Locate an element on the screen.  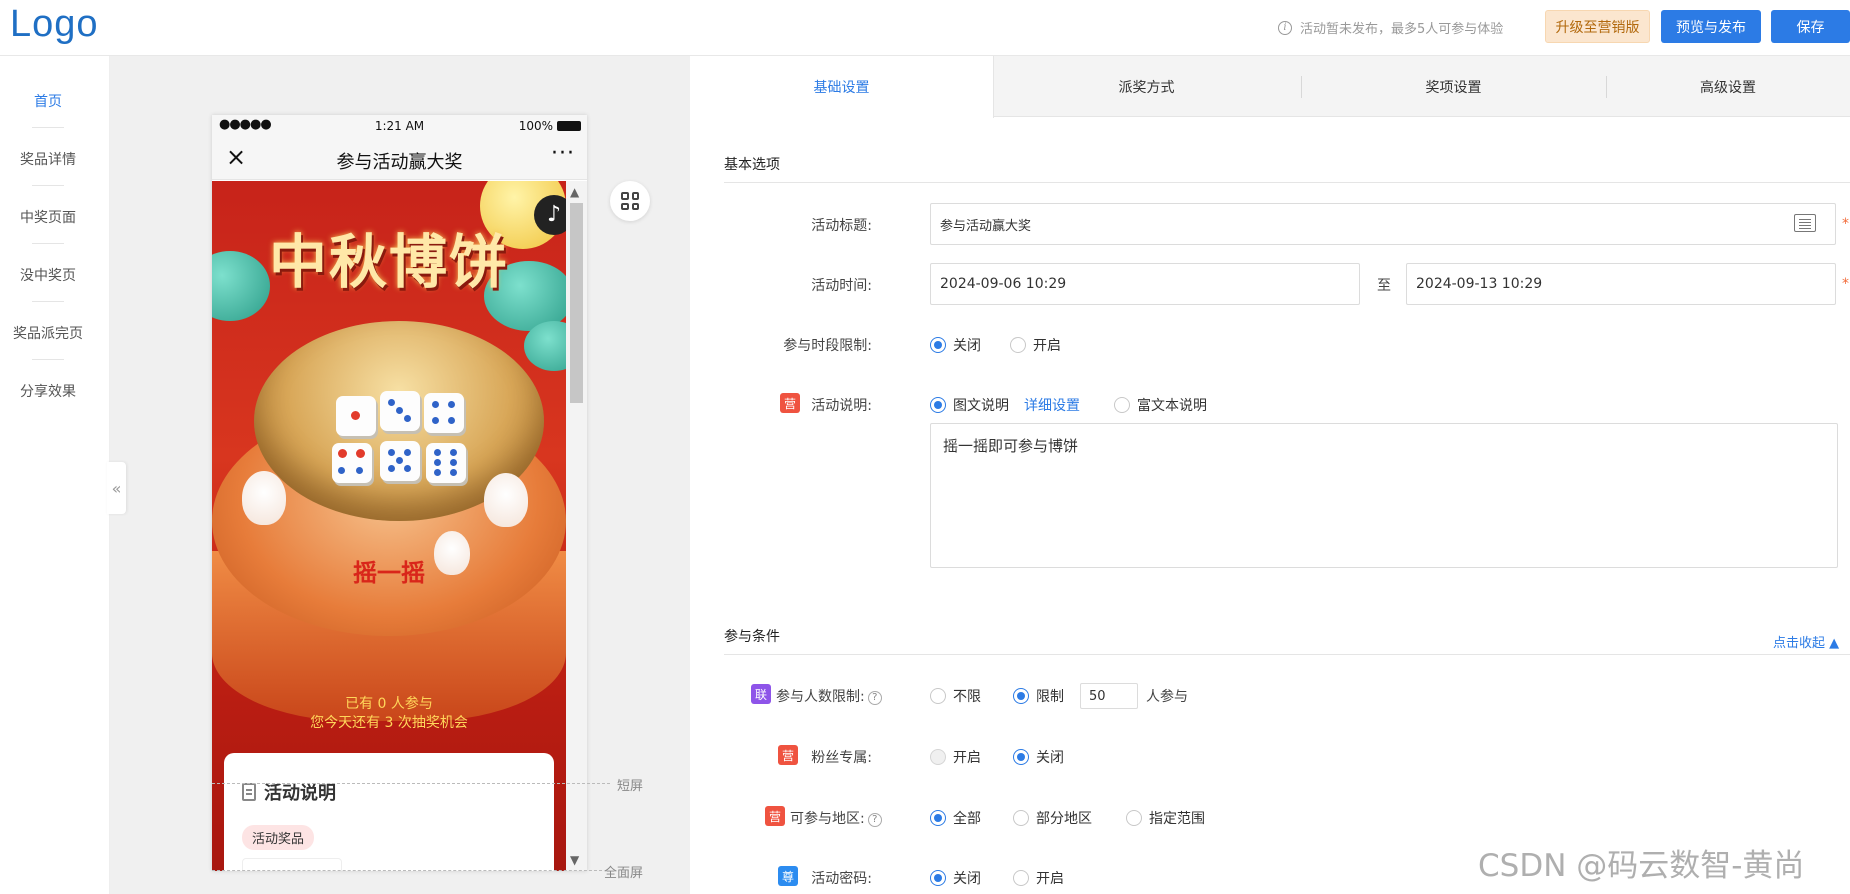
tab-basic-settings: 基础设置 is located at coordinates (842, 87).